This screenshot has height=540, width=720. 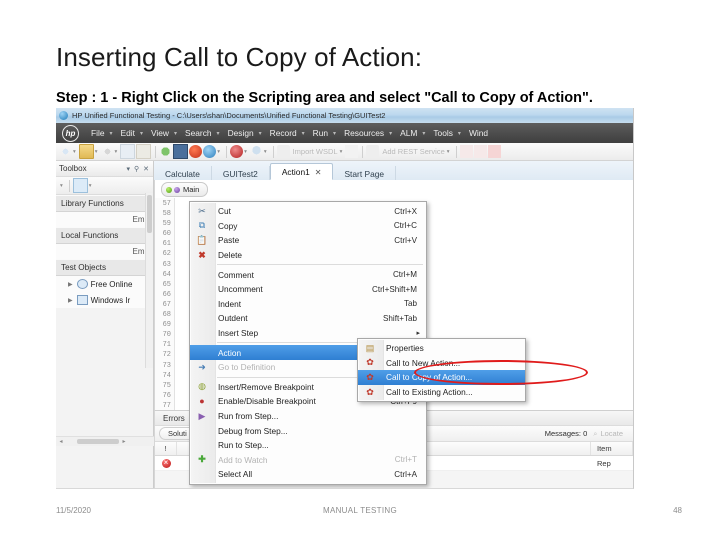 What do you see at coordinates (166, 365) in the screenshot?
I see `line-number: 73` at bounding box center [166, 365].